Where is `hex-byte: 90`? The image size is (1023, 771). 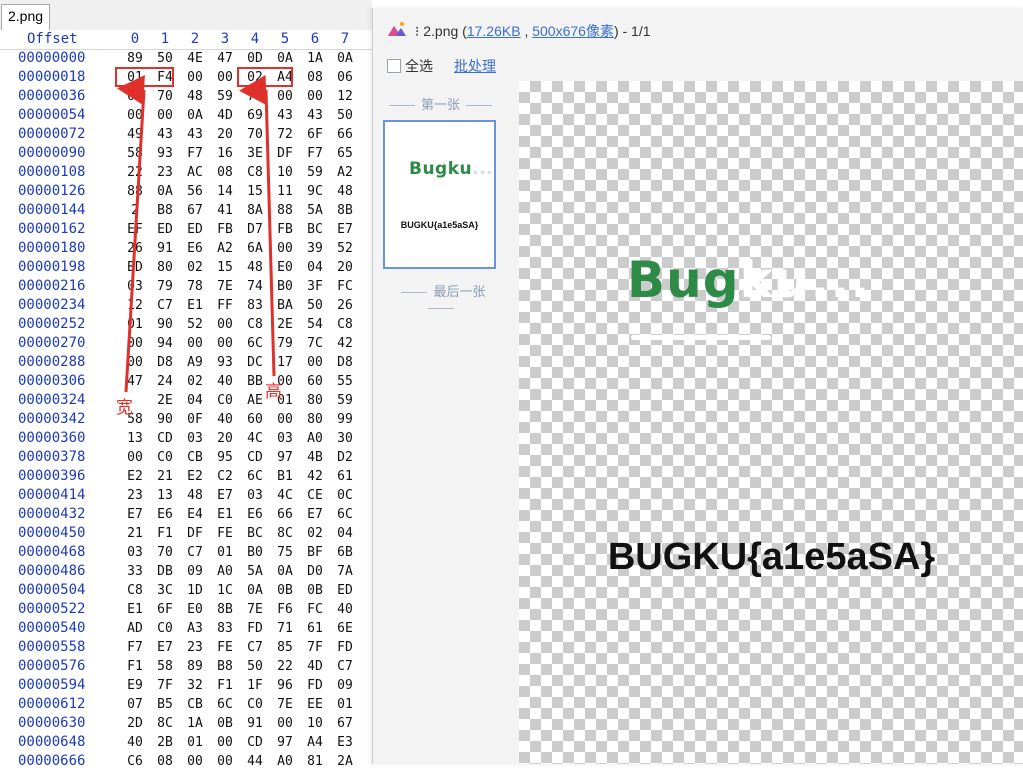
hex-byte: 90 is located at coordinates (165, 419).